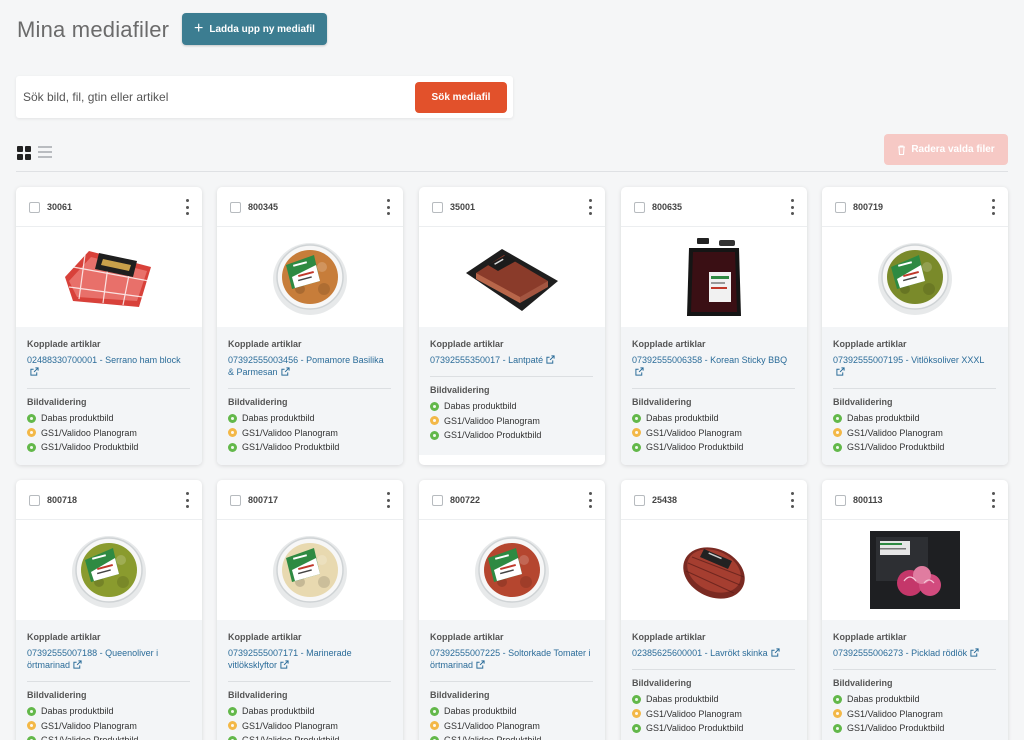  I want to click on page-title: Mina mediafiler, so click(93, 29).